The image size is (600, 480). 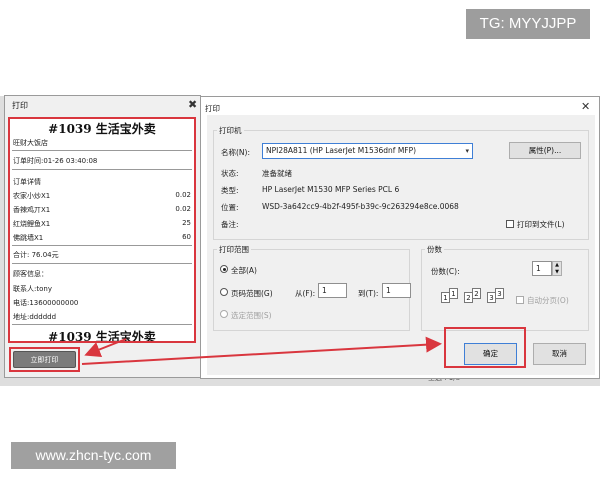 I want to click on arrow-to-ok, so click(x=261, y=350).